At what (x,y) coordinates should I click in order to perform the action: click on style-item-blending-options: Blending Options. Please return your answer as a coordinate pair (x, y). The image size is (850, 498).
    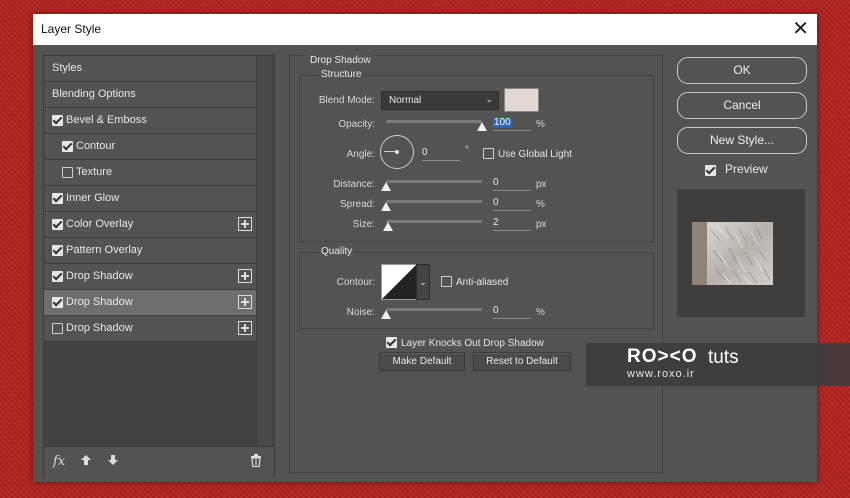
    Looking at the image, I should click on (150, 95).